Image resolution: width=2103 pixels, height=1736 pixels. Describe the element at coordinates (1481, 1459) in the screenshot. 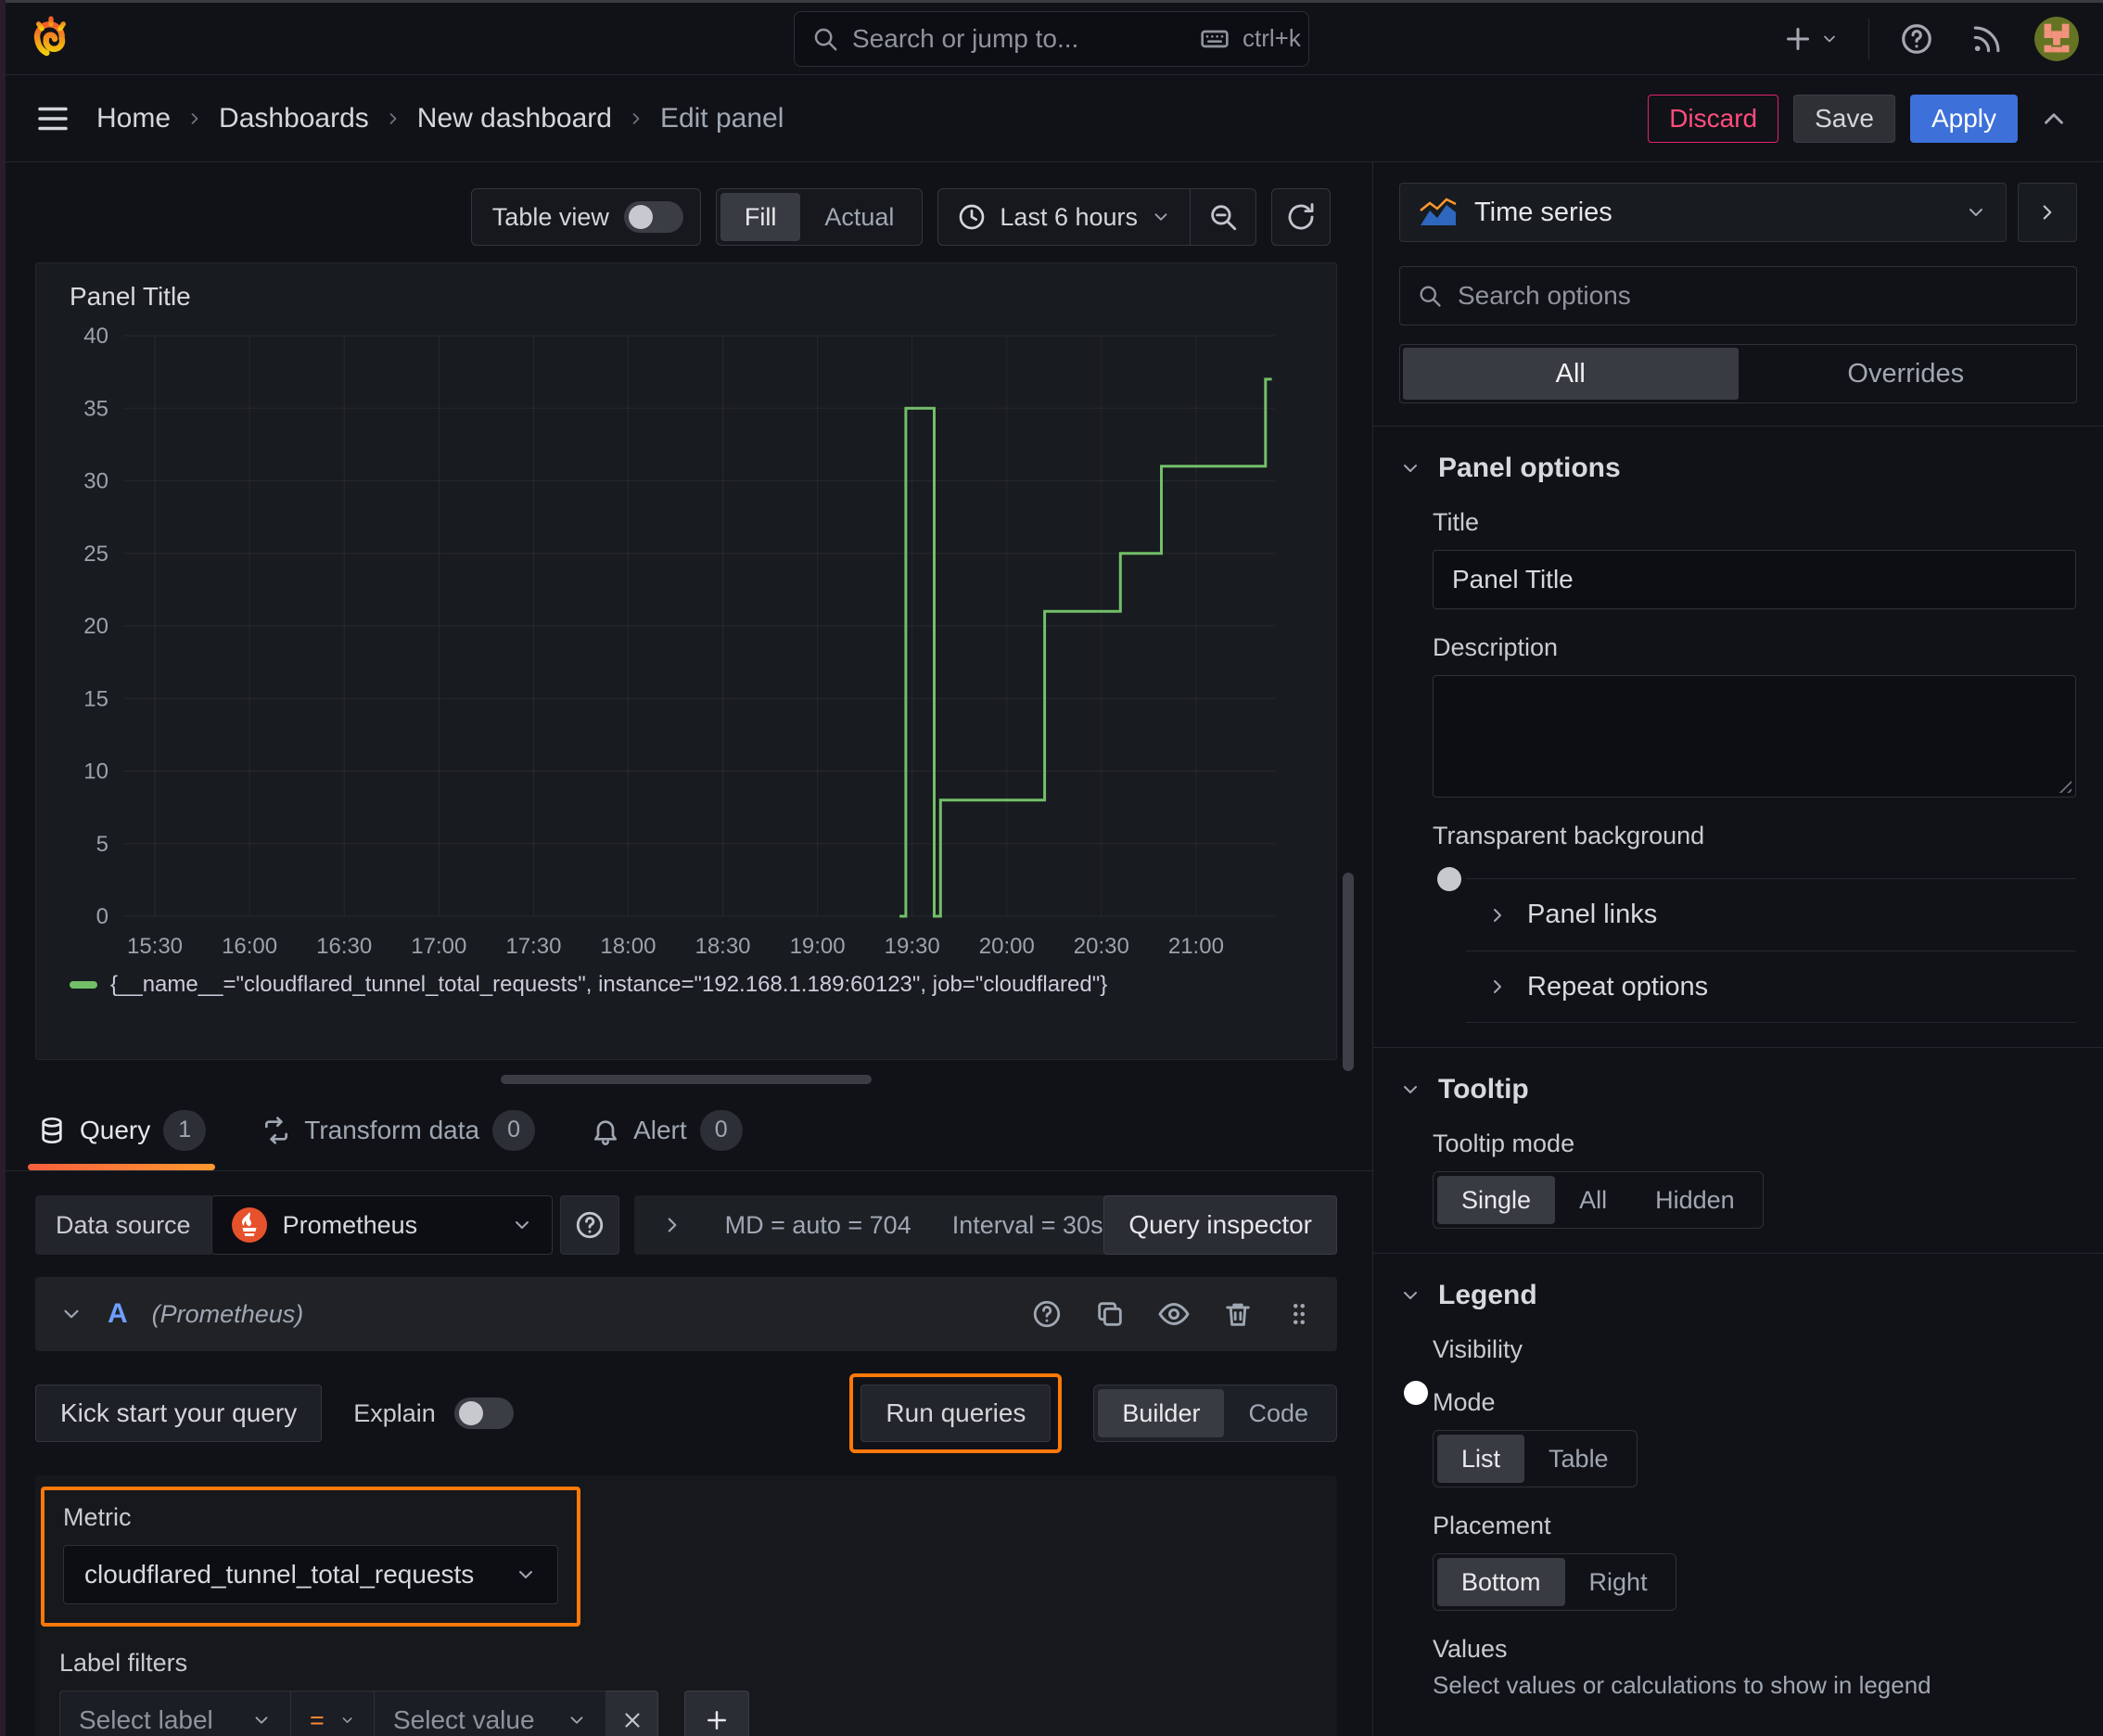

I see `legend-mode-list: List` at that location.